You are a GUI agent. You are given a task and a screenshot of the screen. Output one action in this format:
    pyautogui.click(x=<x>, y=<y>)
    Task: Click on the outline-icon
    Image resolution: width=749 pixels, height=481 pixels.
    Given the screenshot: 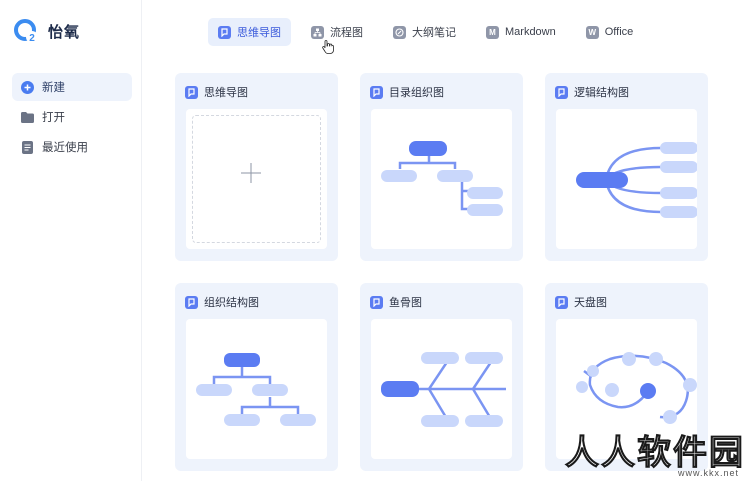 What is the action you would take?
    pyautogui.click(x=399, y=32)
    